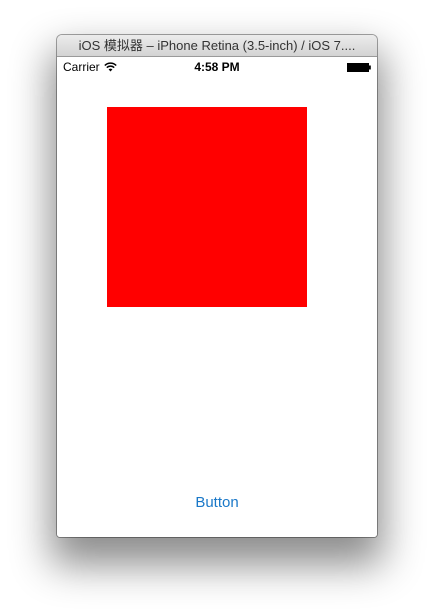 The height and width of the screenshot is (616, 434). I want to click on status-time: 4:58 PM, so click(217, 67).